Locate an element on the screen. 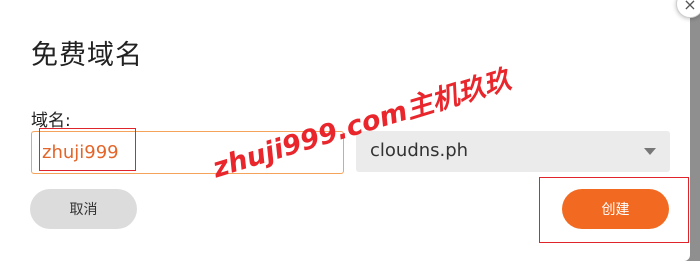  zone-select-value: cloudns.ph is located at coordinates (419, 150).